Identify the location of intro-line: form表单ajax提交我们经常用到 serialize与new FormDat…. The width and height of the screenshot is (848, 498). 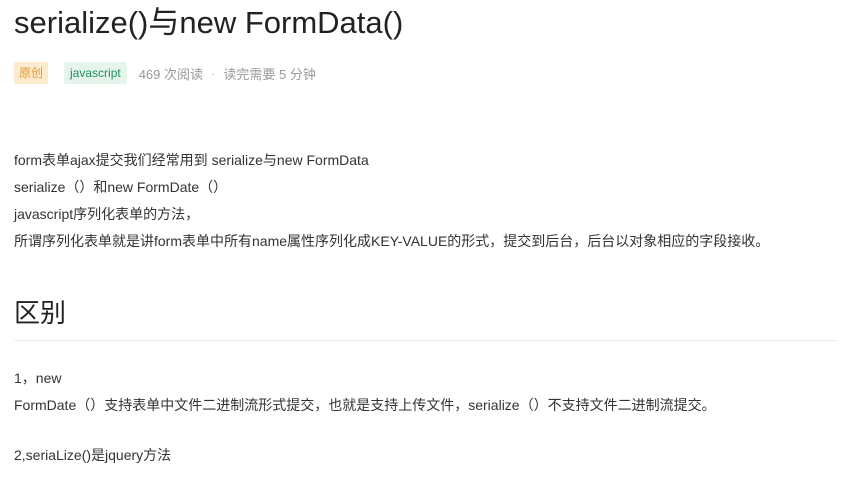
(191, 160).